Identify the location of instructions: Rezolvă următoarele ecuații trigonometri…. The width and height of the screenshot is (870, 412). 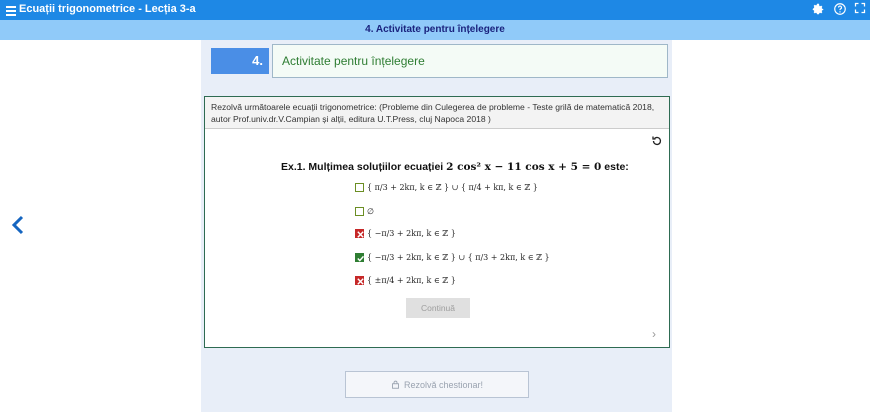
(437, 113).